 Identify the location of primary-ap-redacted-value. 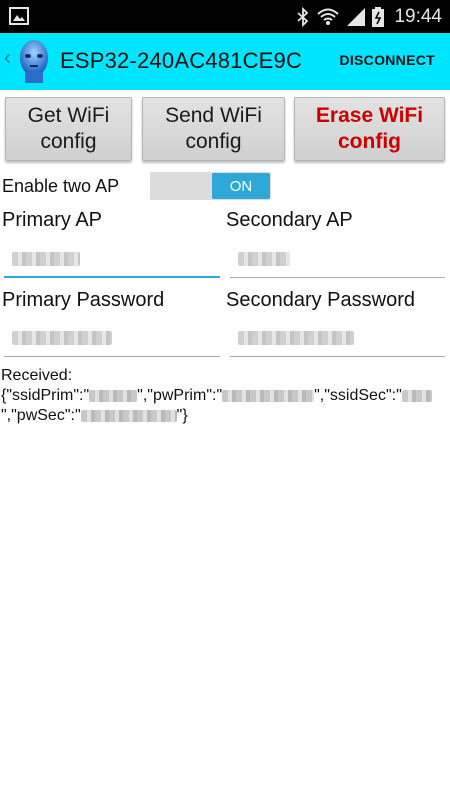
(46, 259).